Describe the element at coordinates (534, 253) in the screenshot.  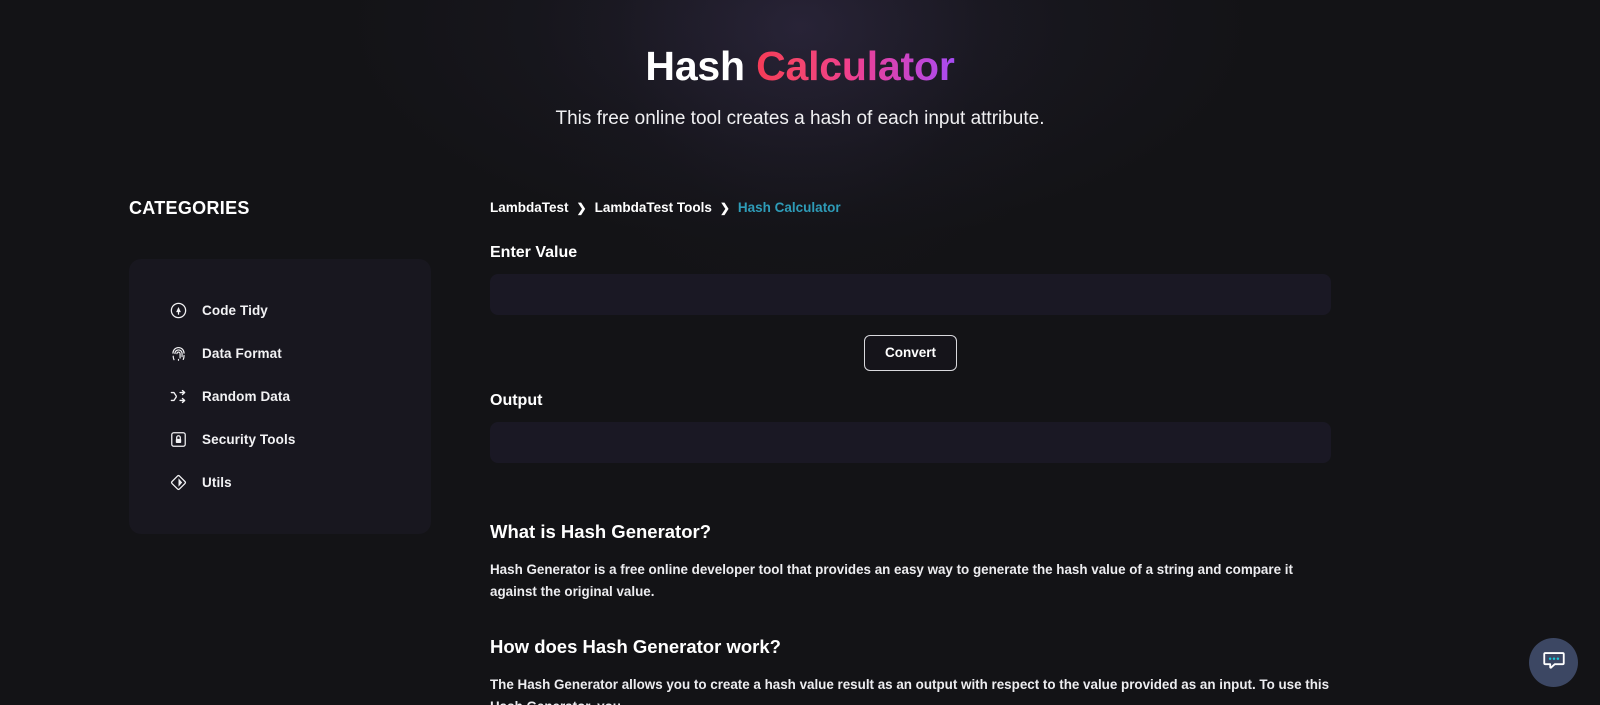
I see `enter-value-label: Enter Value` at that location.